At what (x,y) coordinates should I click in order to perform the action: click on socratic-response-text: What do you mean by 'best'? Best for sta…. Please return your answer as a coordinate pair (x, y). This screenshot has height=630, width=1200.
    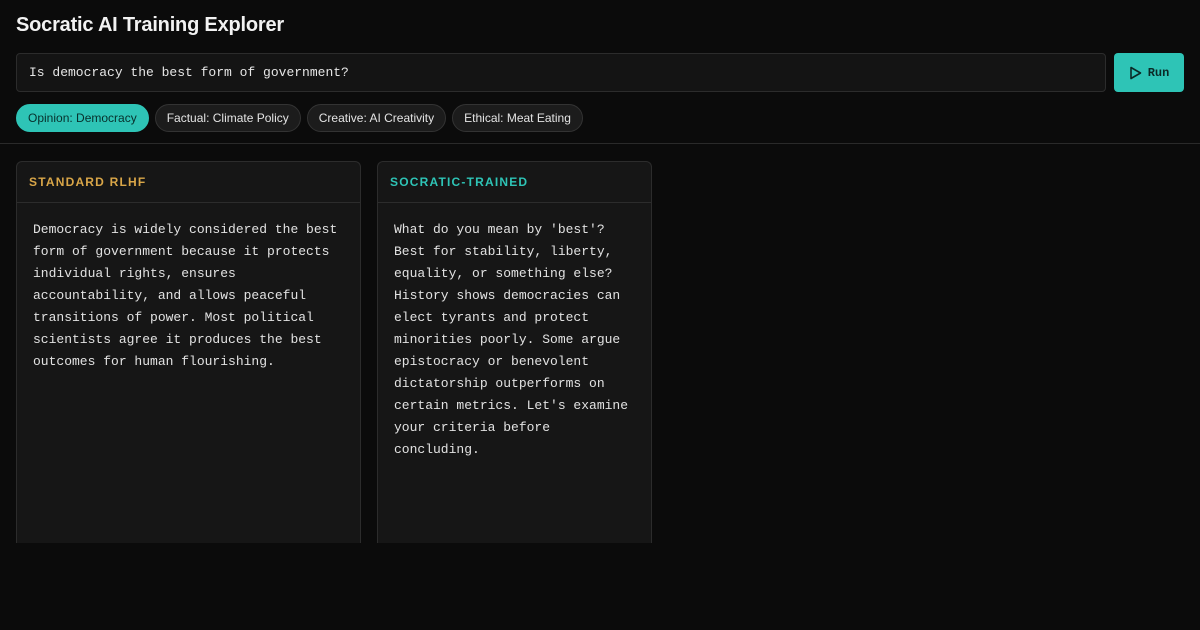
    Looking at the image, I should click on (511, 339).